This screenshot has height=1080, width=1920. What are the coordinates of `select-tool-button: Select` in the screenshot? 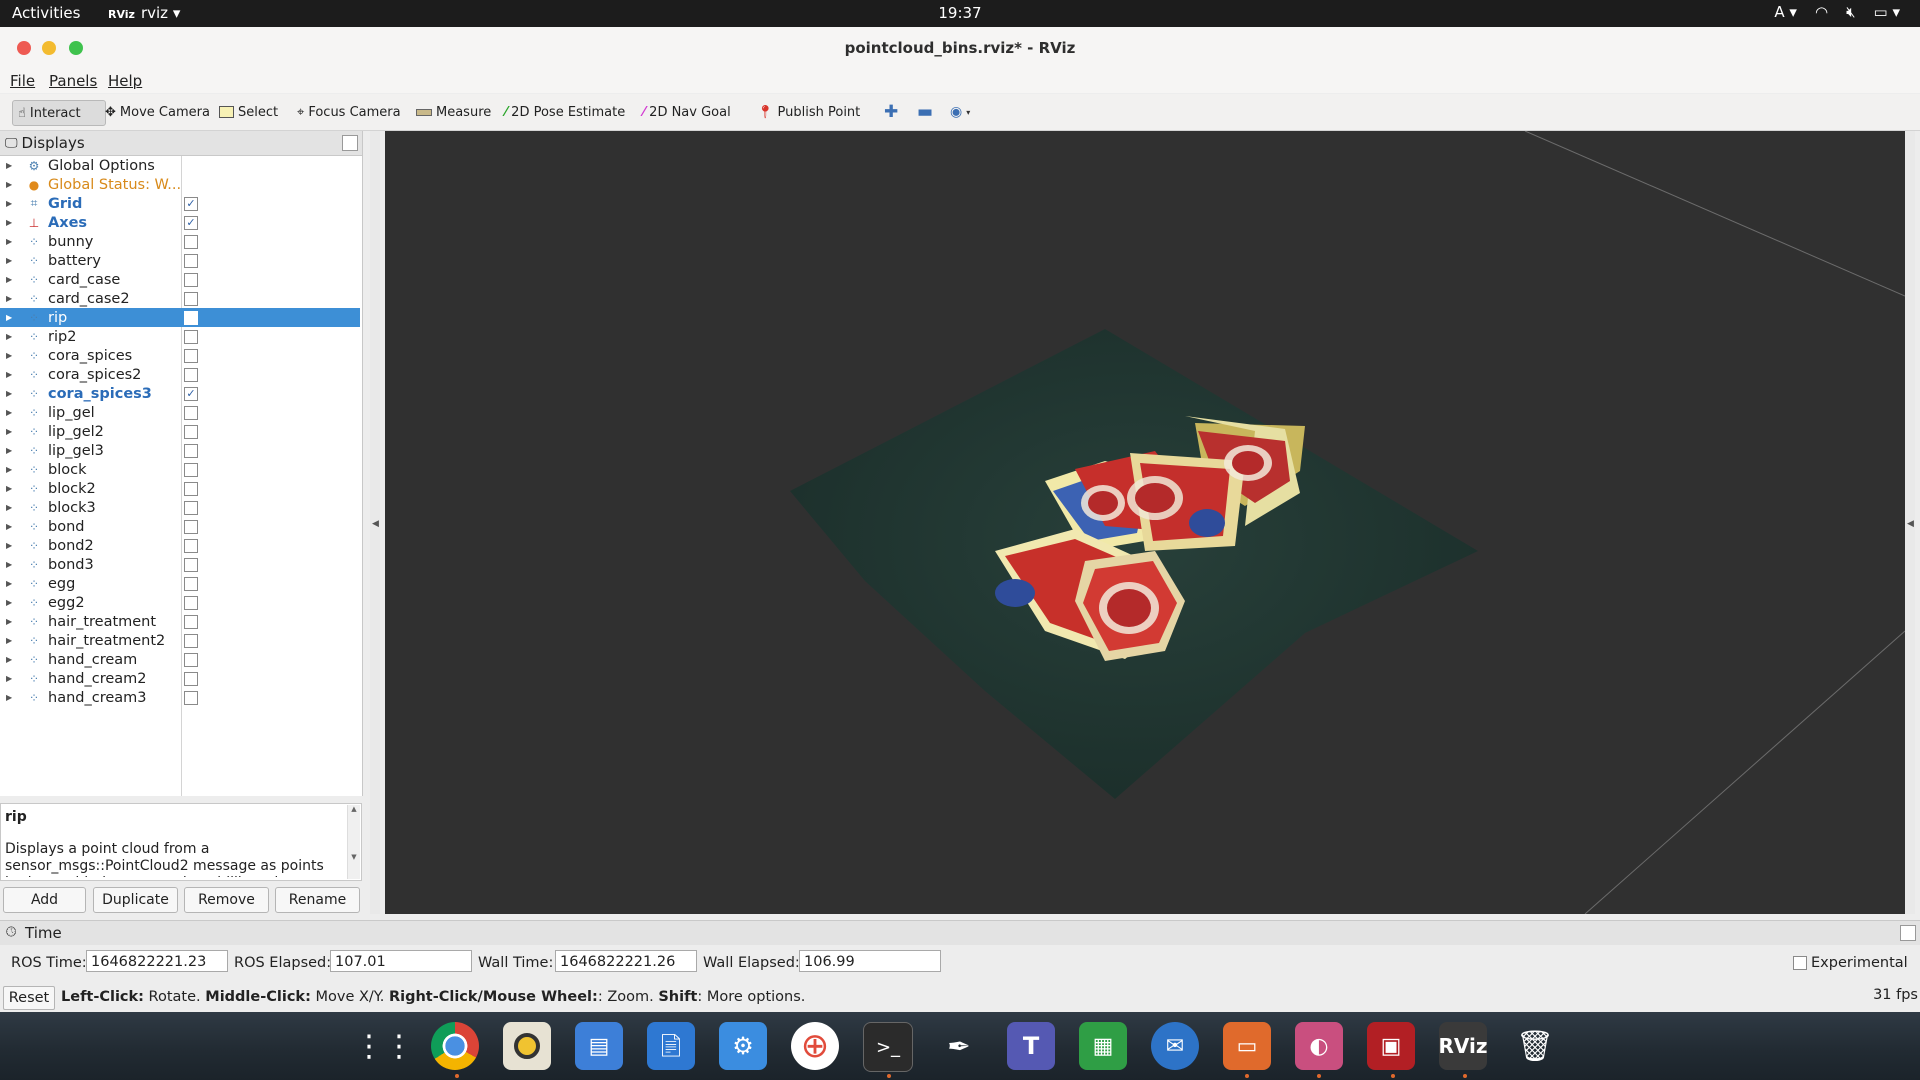 It's located at (248, 112).